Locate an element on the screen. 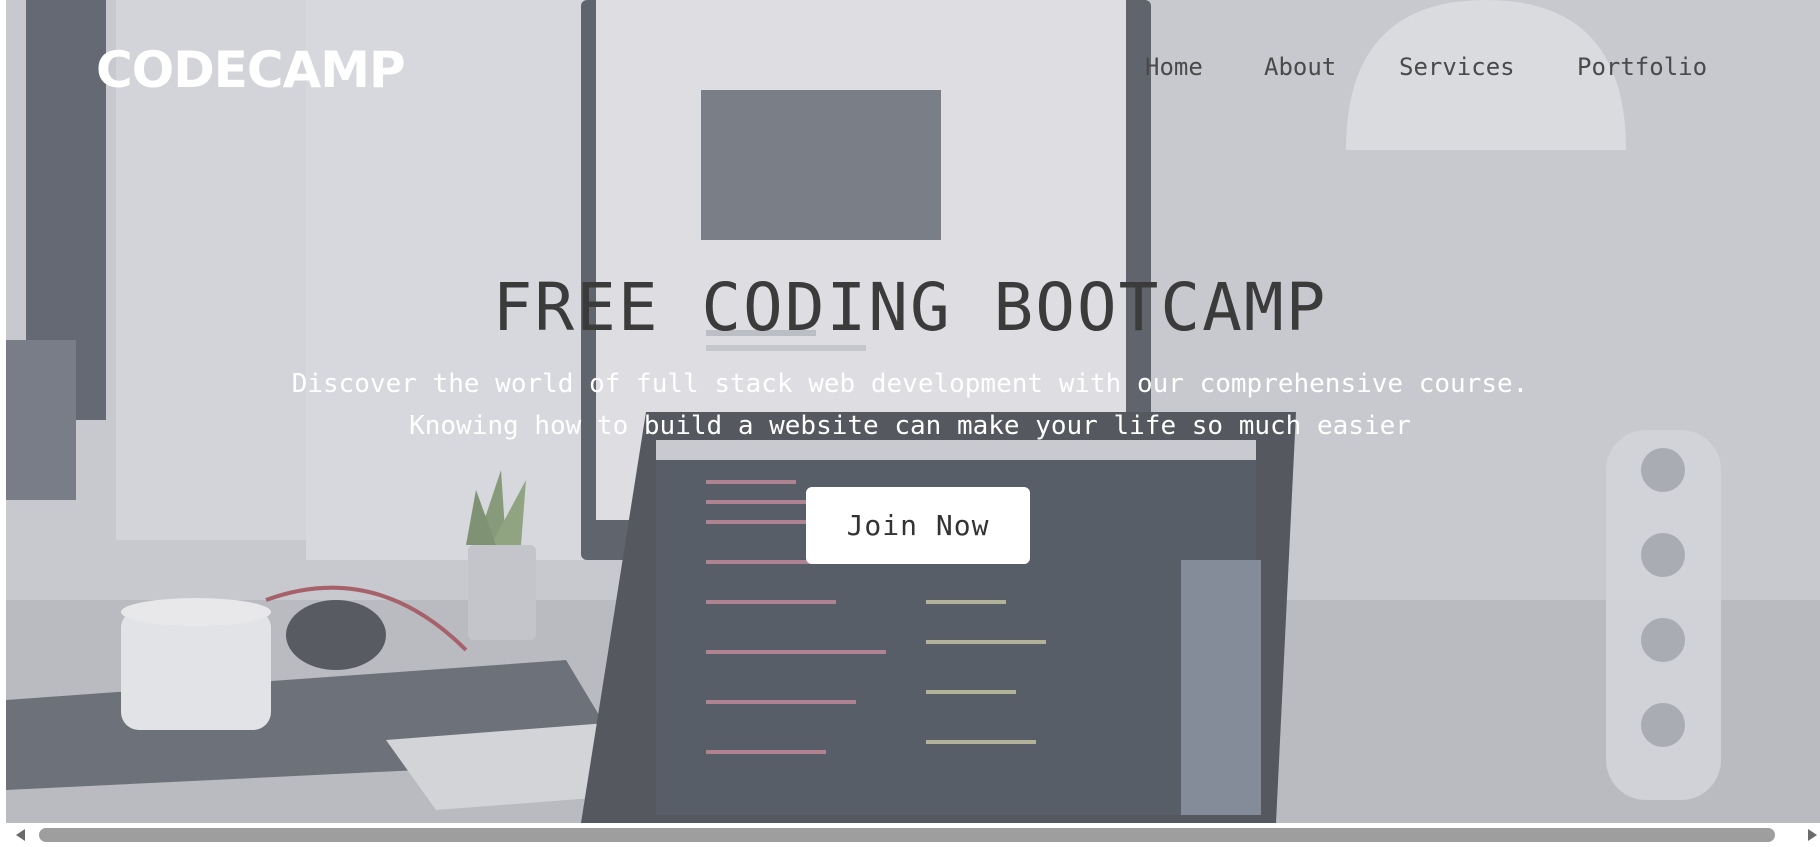 The height and width of the screenshot is (847, 1820). nav-item-home: Home is located at coordinates (1174, 67).